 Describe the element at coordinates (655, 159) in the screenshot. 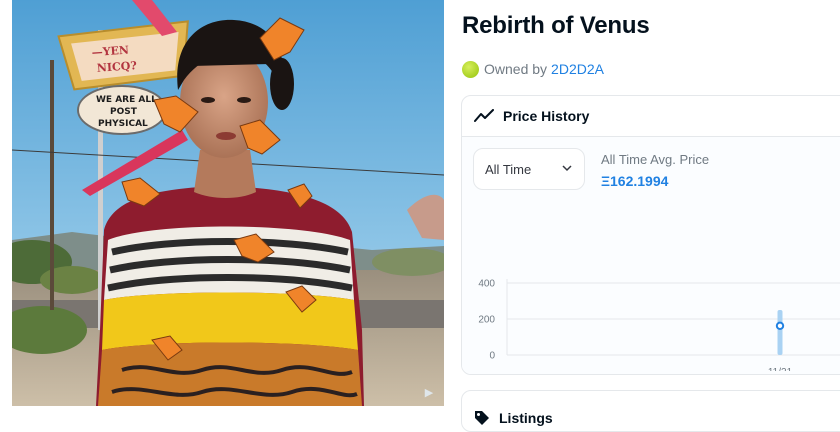

I see `avg-price-label: All Time Avg. Price` at that location.